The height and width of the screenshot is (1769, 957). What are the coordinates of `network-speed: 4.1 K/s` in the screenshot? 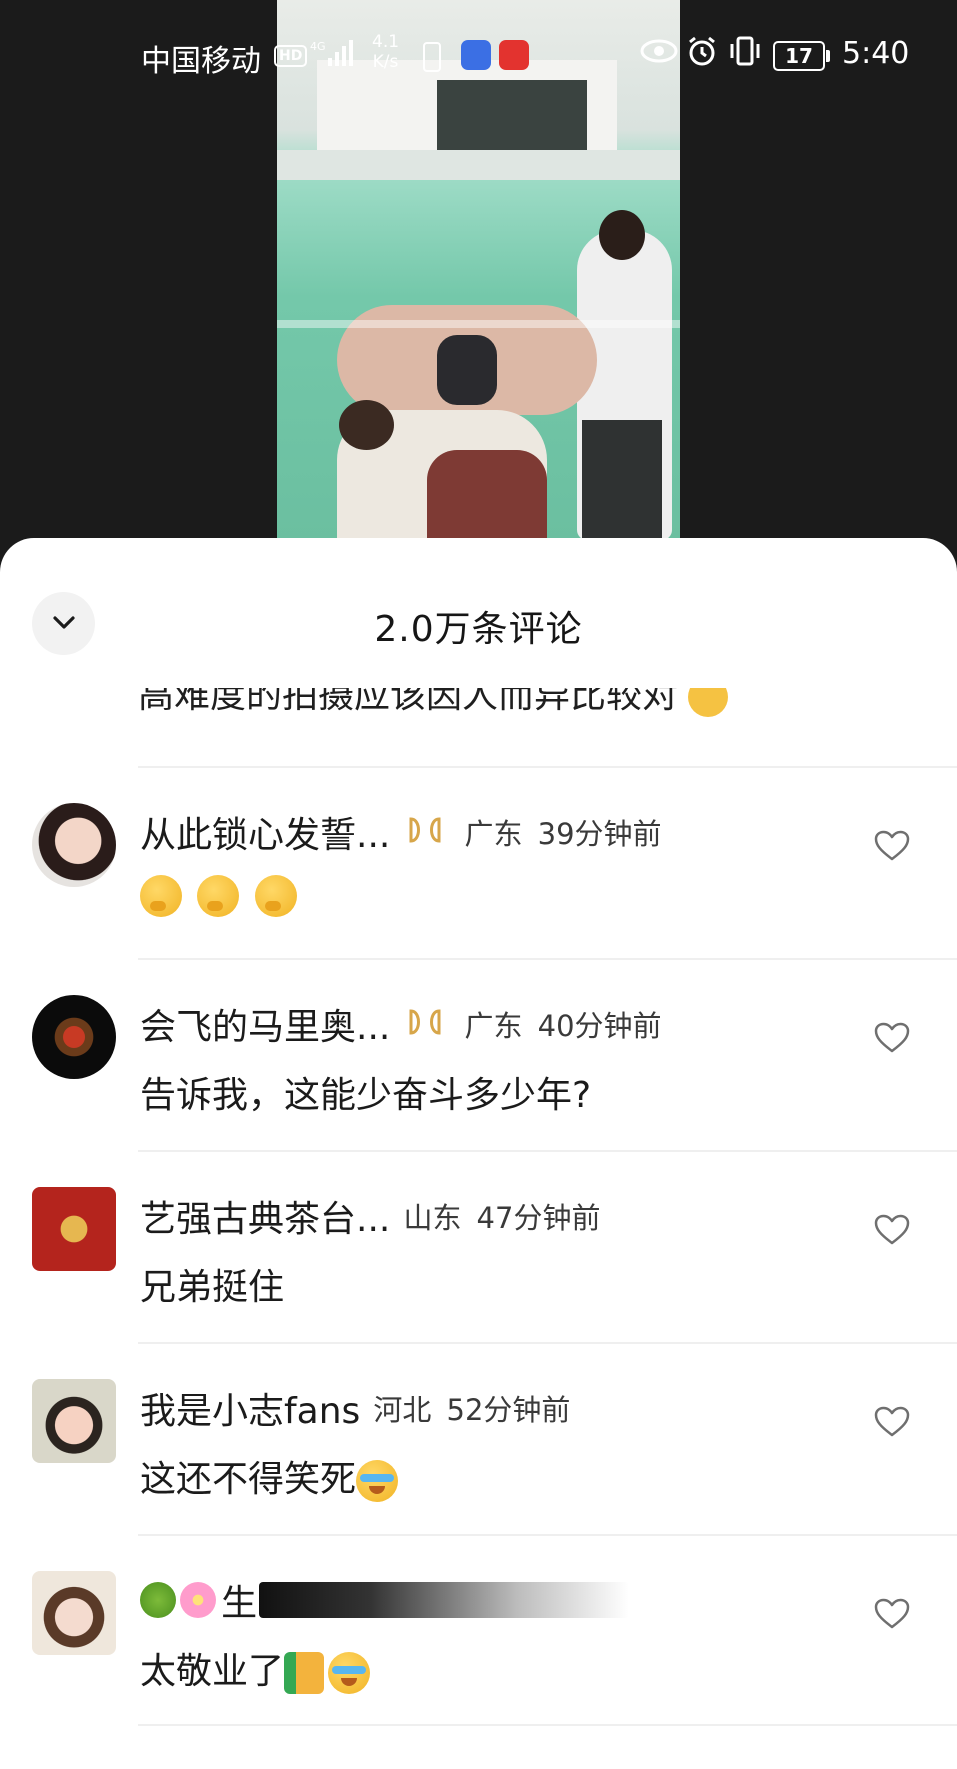 It's located at (386, 52).